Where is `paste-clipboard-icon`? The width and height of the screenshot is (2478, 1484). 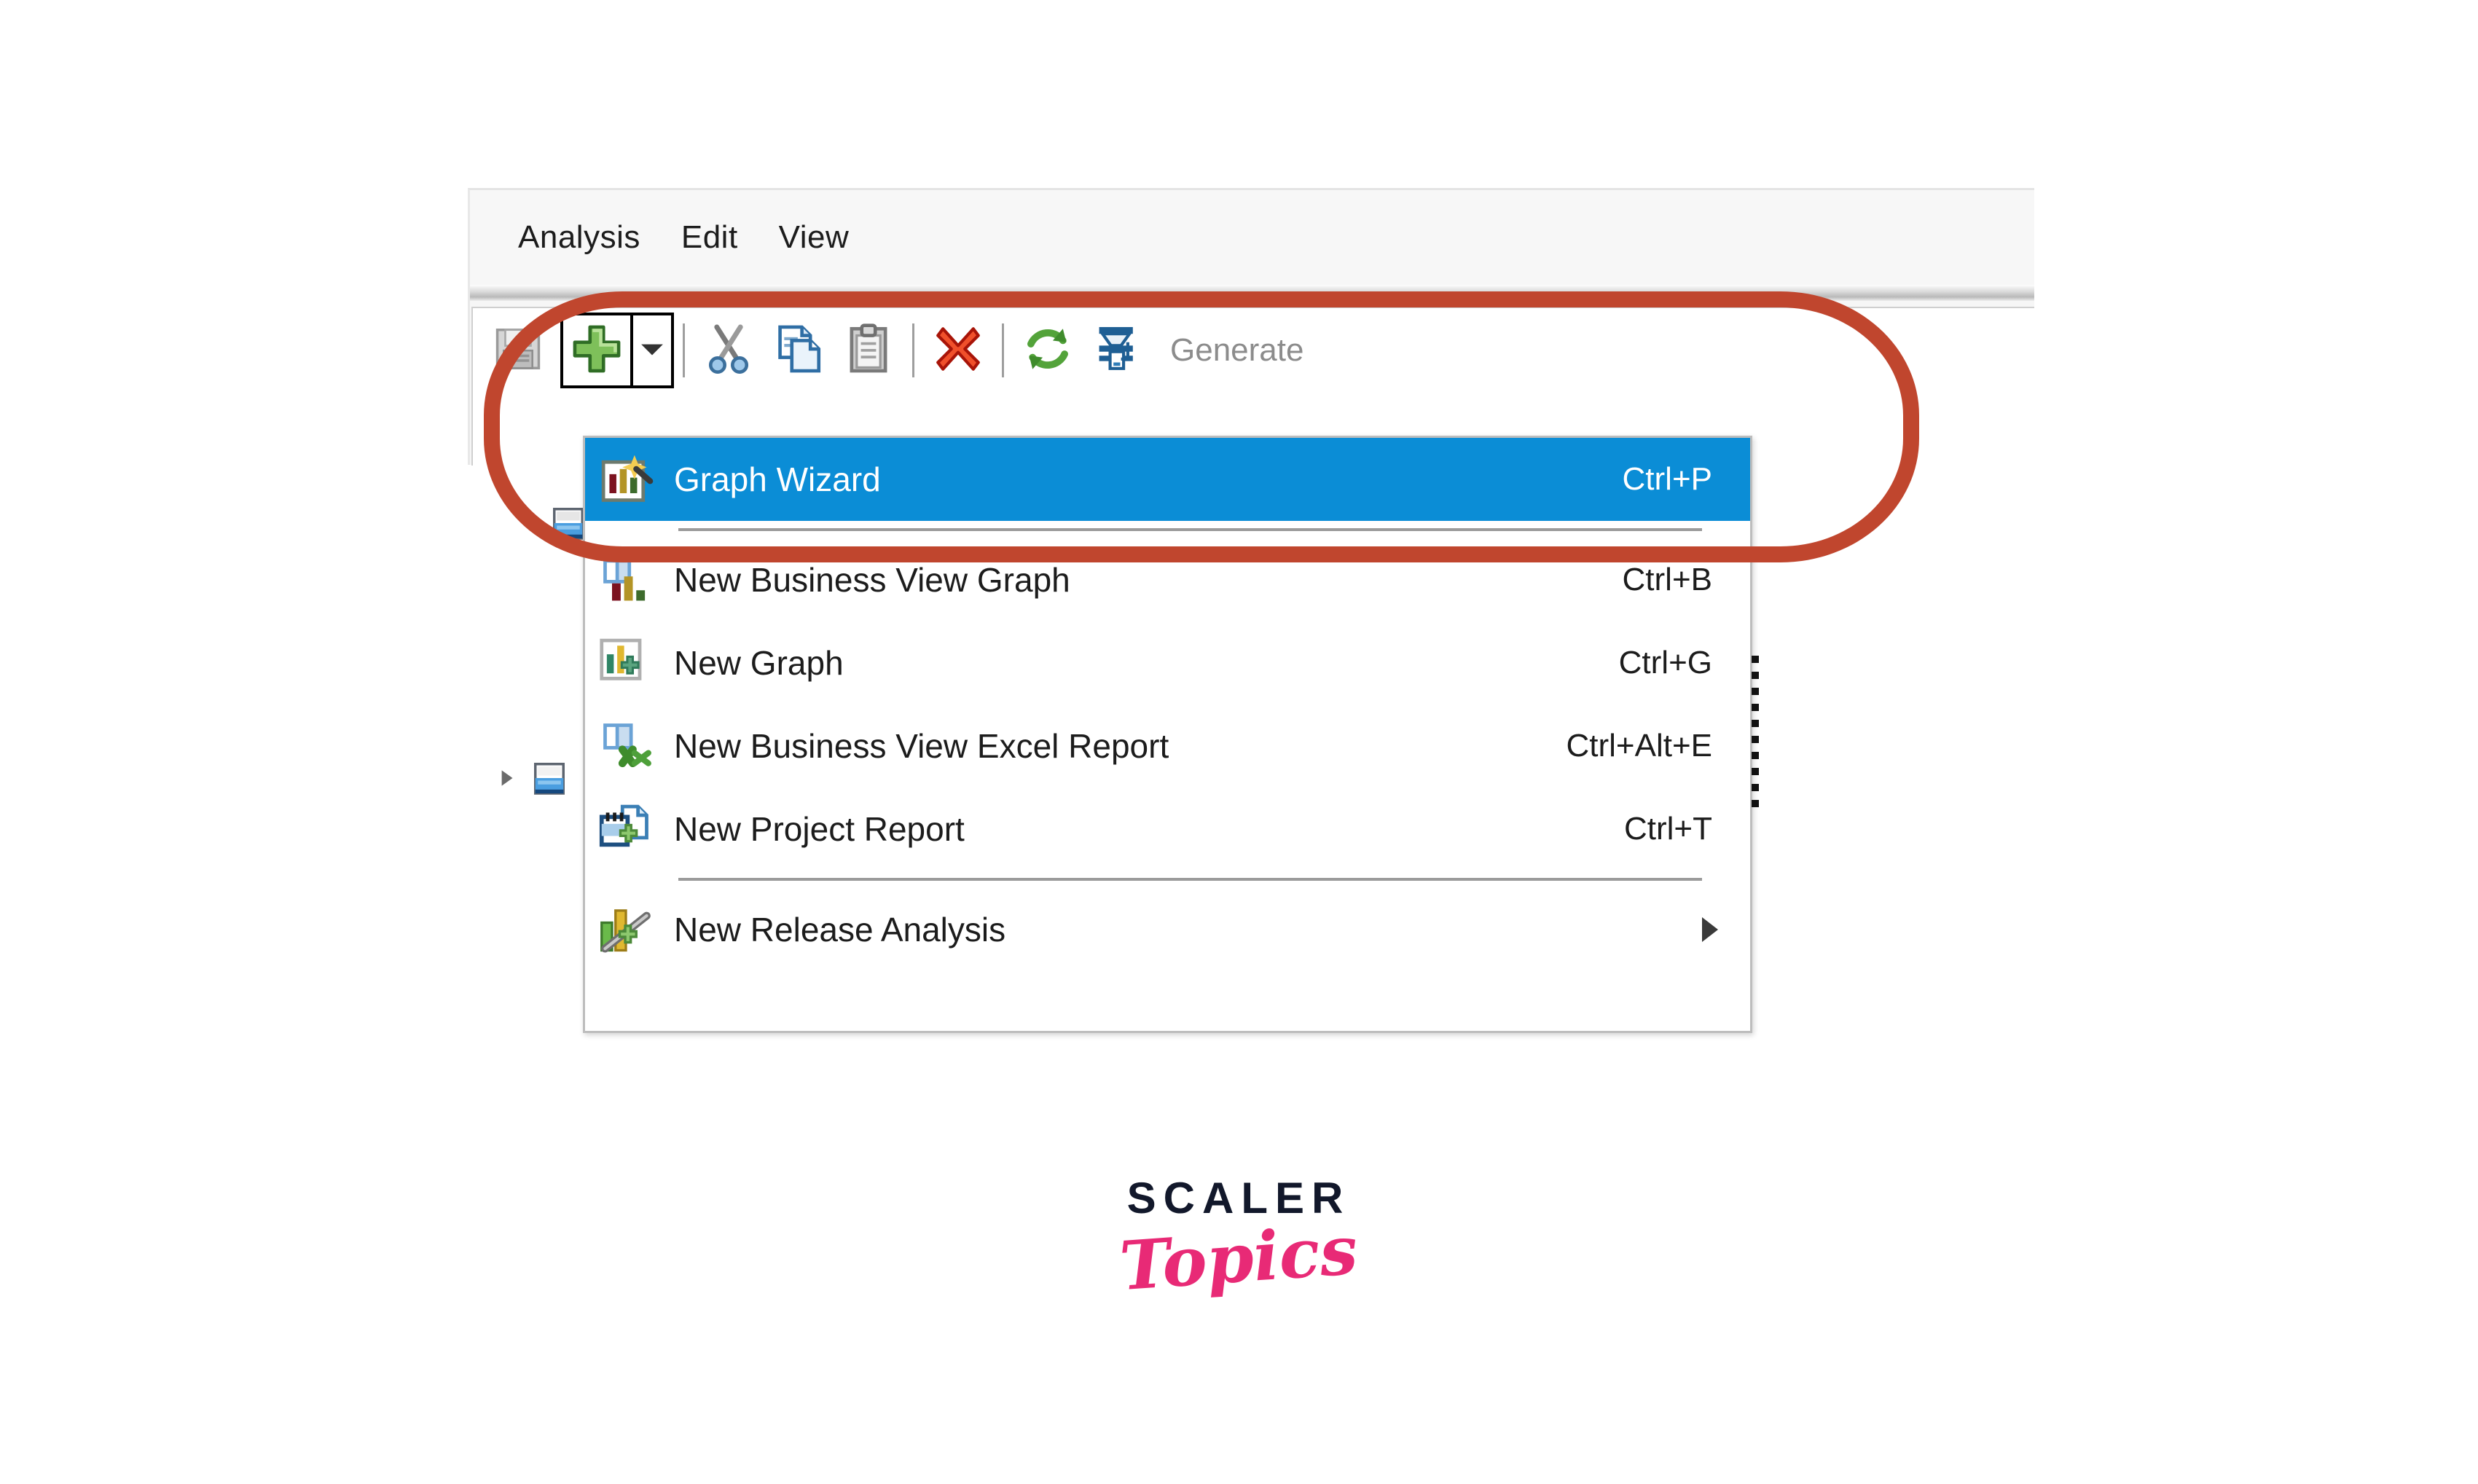
paste-clipboard-icon is located at coordinates (868, 351).